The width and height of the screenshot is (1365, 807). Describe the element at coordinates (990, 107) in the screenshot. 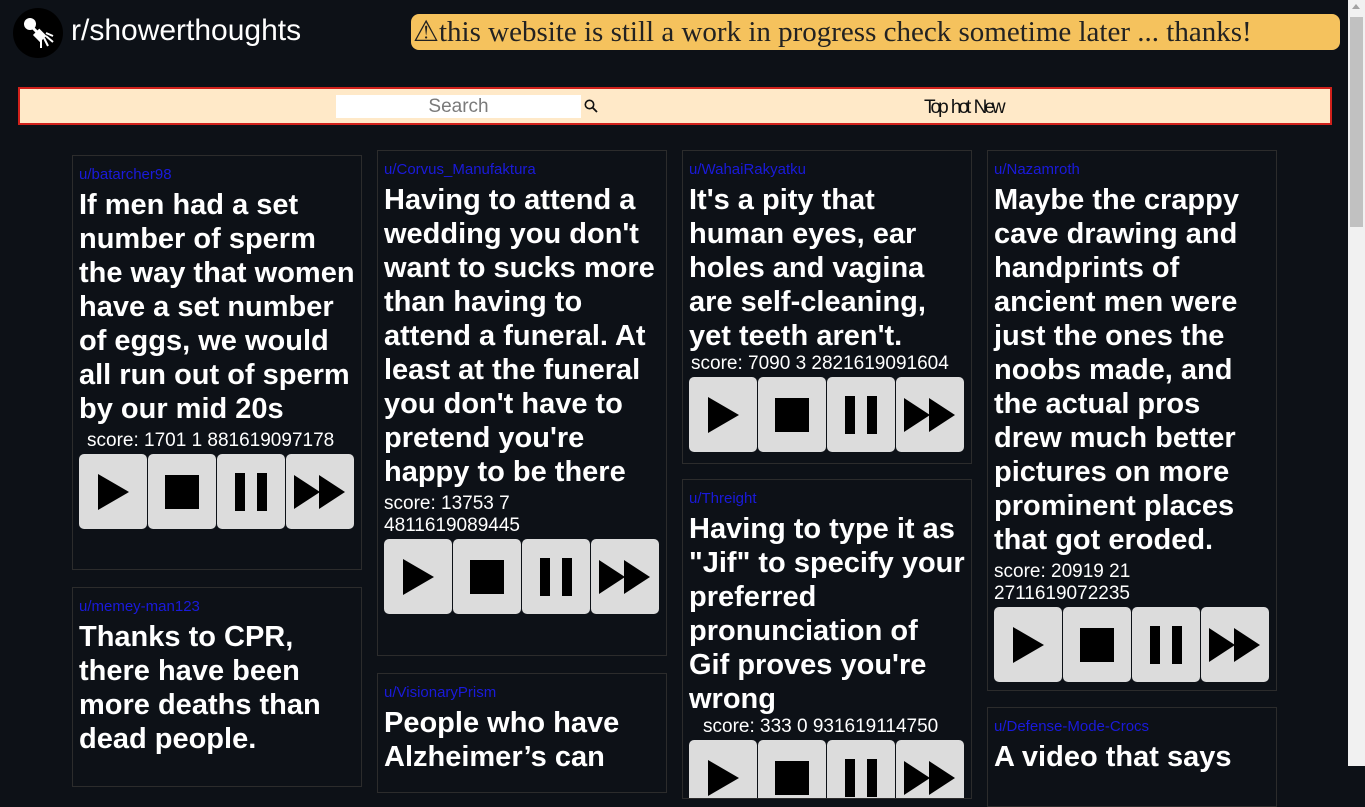

I see `tab-new: New` at that location.